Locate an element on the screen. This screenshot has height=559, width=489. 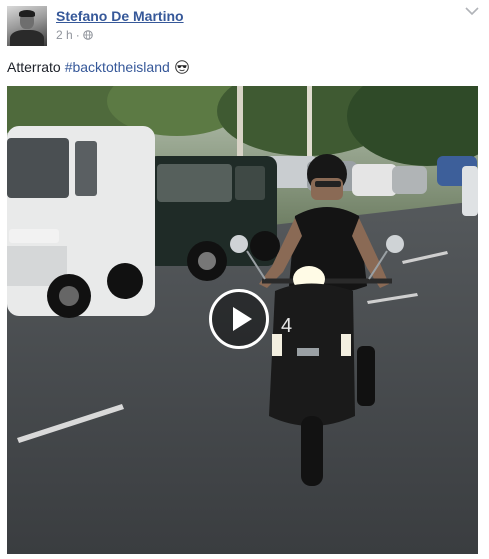
play-icon is located at coordinates (242, 319).